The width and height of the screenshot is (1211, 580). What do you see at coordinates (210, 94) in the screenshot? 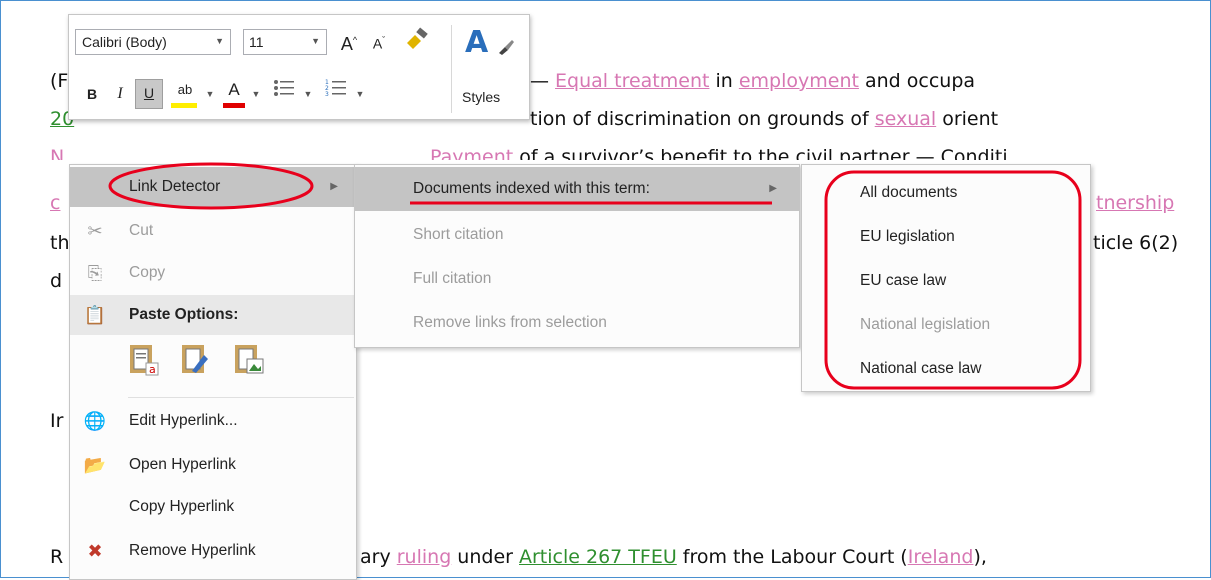
I see `highlight-dropdown: ▼` at bounding box center [210, 94].